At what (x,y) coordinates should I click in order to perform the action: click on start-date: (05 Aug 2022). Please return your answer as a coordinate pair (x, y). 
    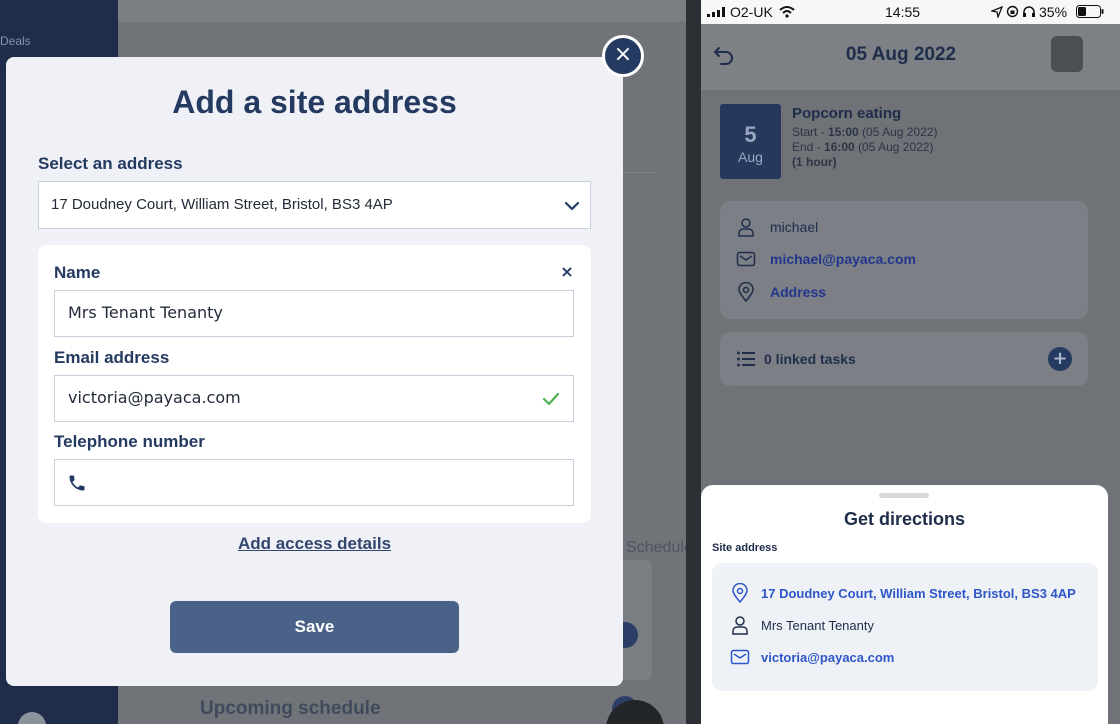
    Looking at the image, I should click on (900, 132).